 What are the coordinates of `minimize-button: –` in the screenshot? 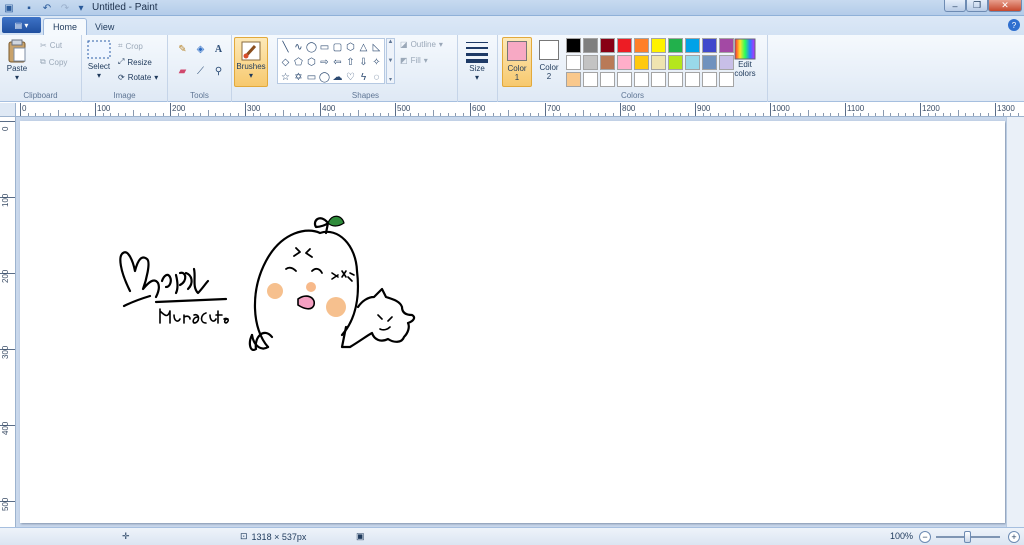 It's located at (955, 6).